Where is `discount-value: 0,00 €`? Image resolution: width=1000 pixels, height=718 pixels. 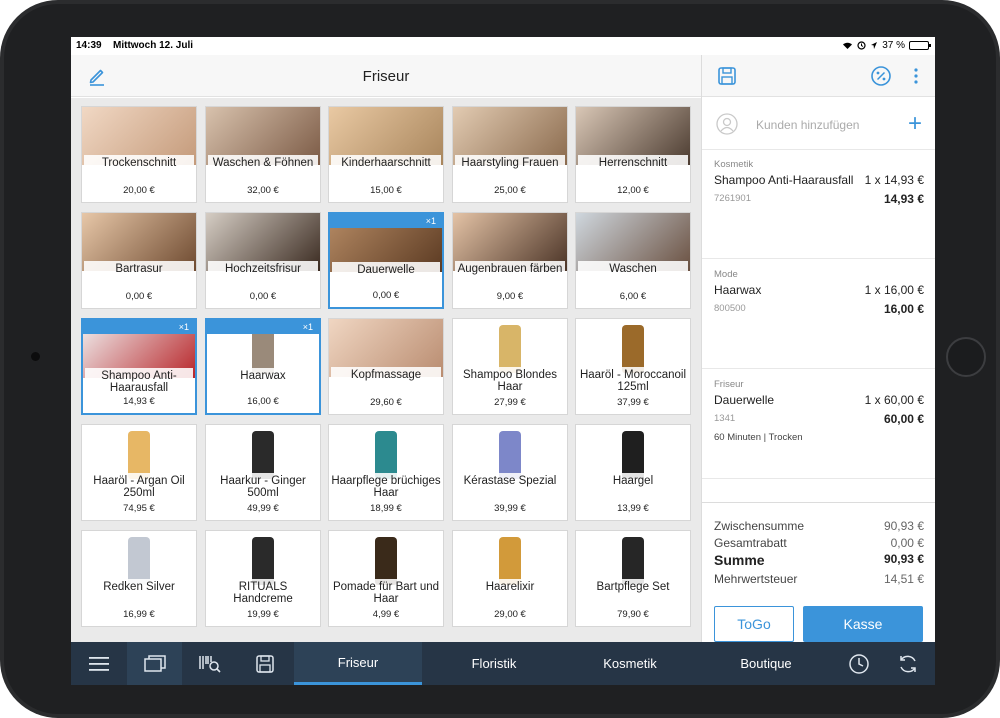 discount-value: 0,00 € is located at coordinates (907, 543).